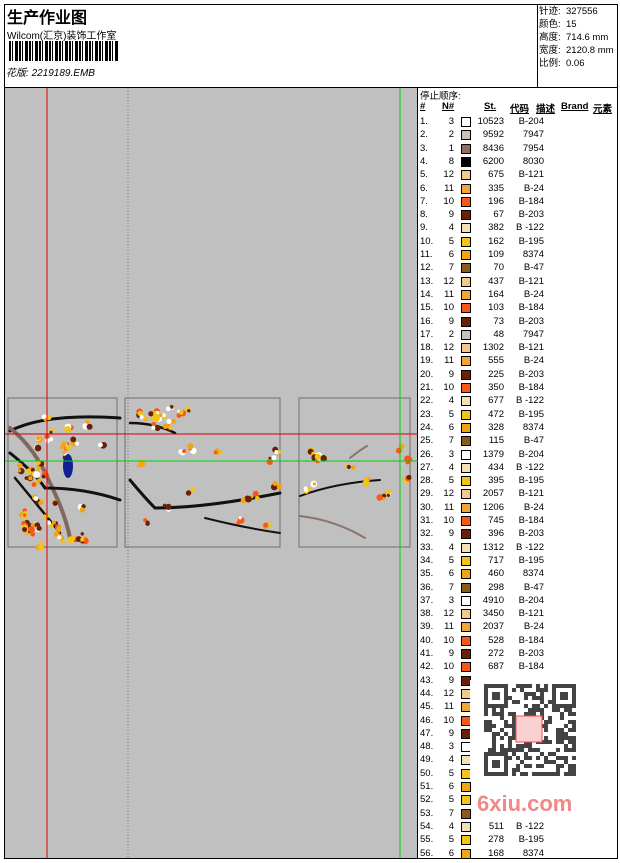 Image resolution: width=620 pixels, height=863 pixels. I want to click on stitch-count: 745, so click(496, 520).